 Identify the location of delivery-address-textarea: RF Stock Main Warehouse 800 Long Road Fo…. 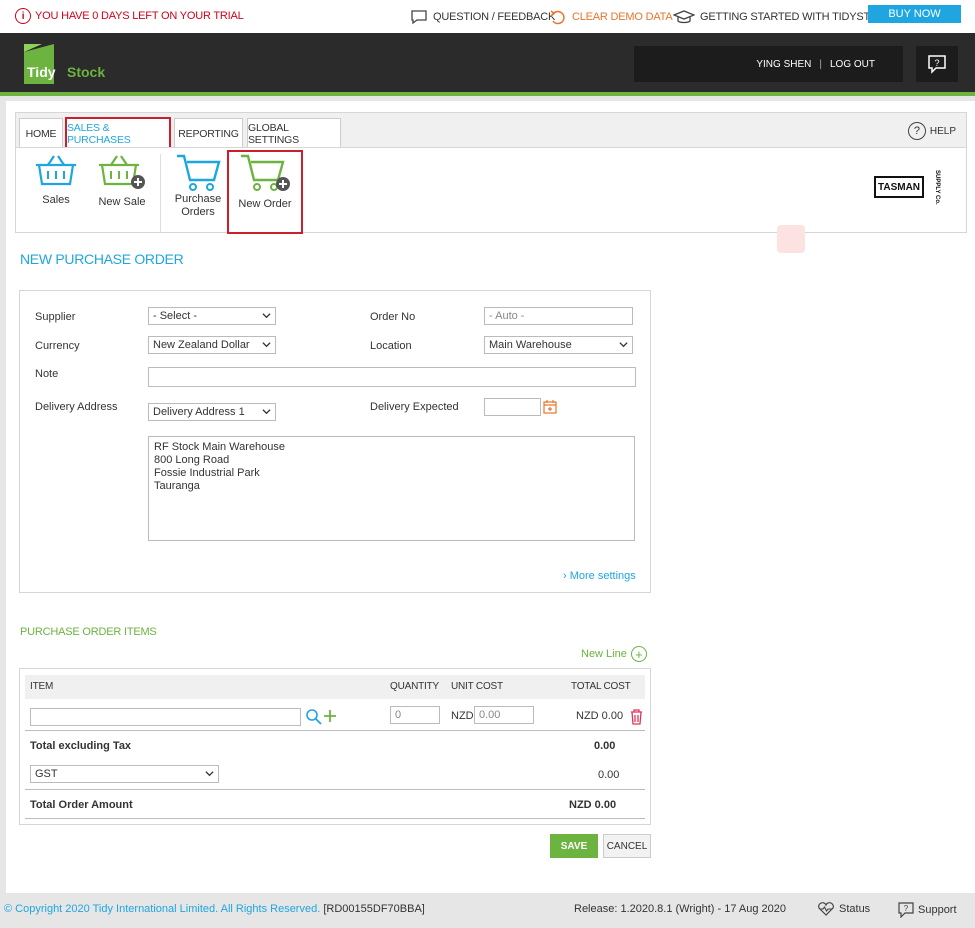
(391, 488).